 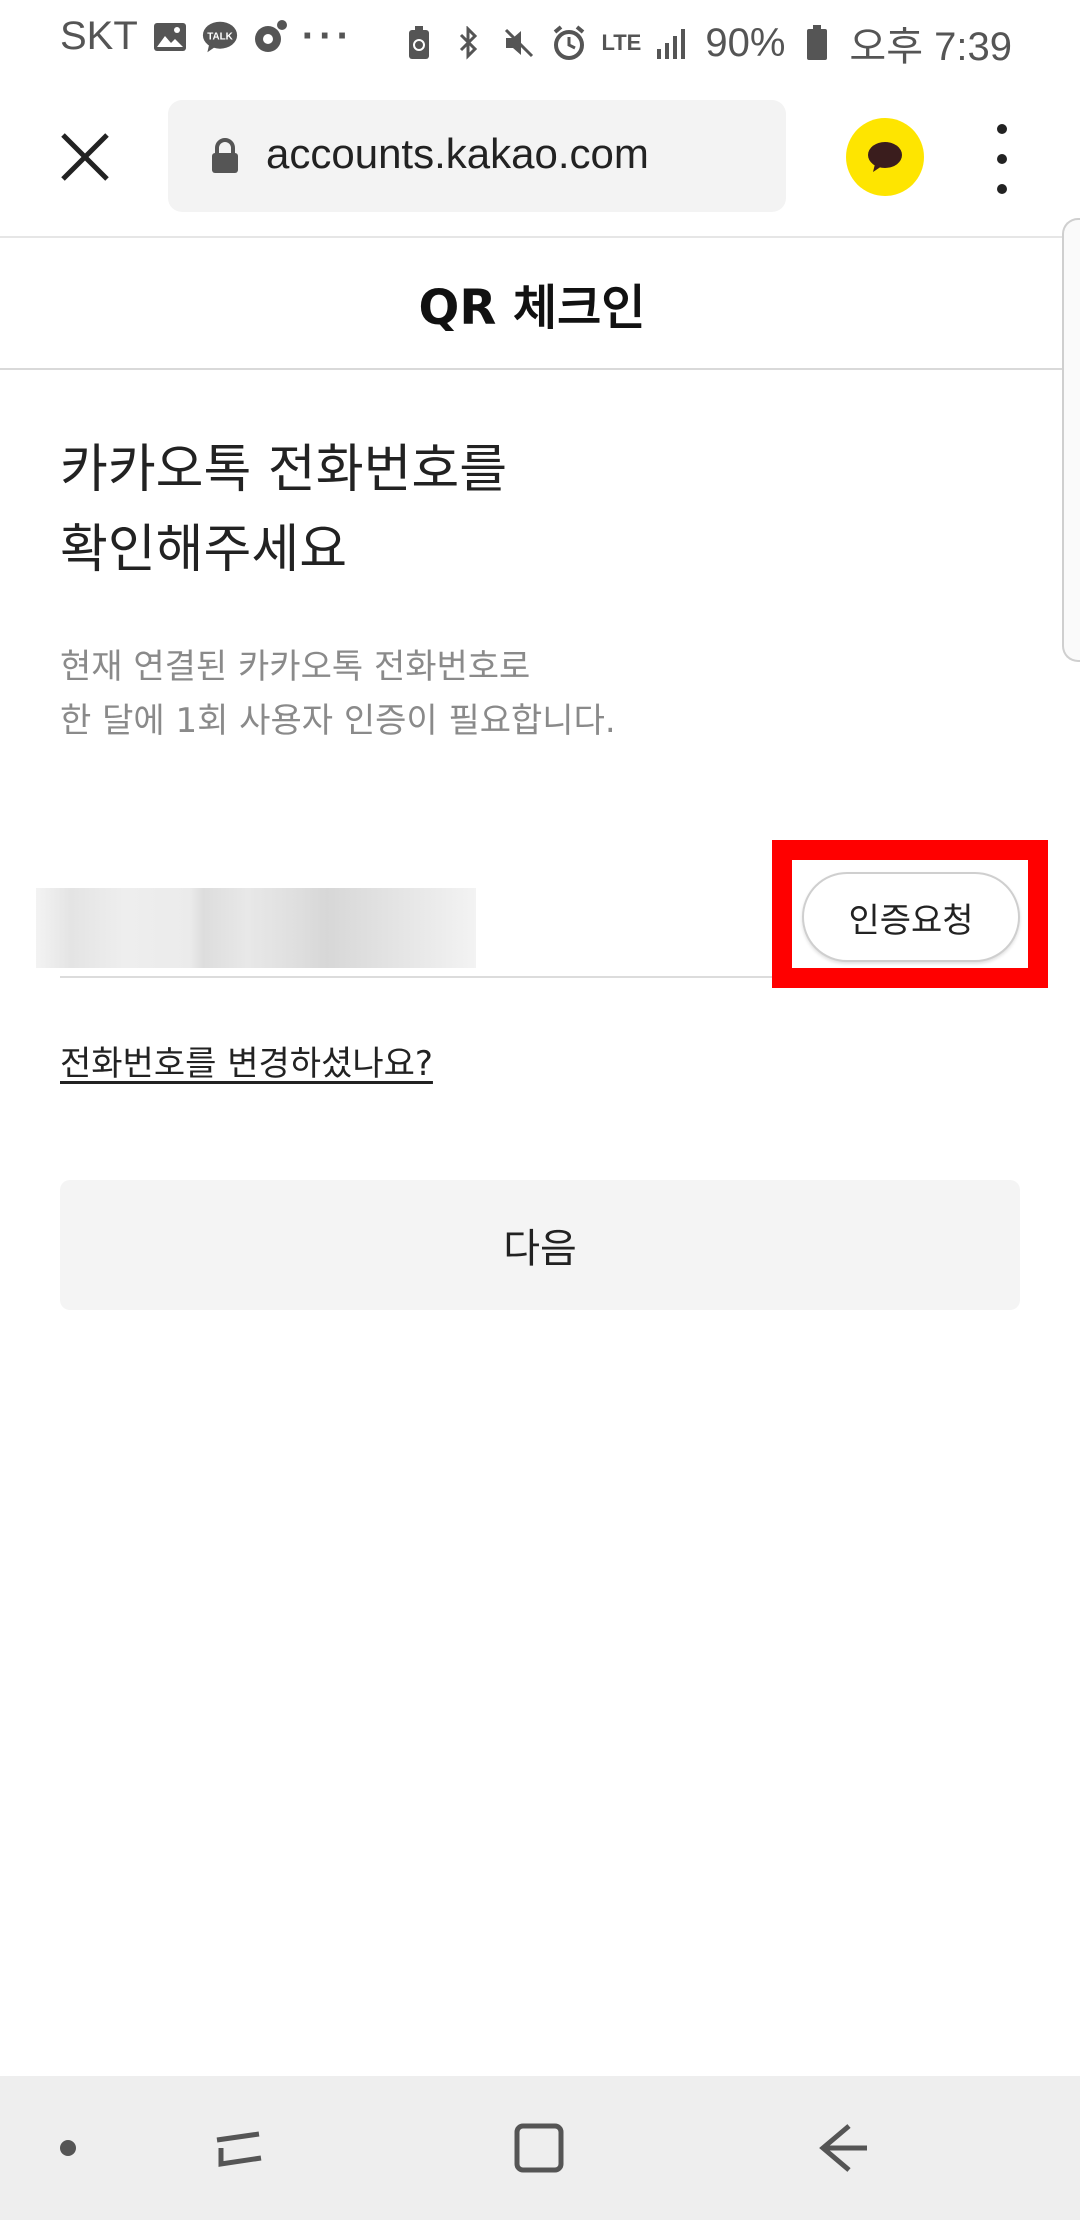 What do you see at coordinates (621, 42) in the screenshot?
I see `network-type: LTE` at bounding box center [621, 42].